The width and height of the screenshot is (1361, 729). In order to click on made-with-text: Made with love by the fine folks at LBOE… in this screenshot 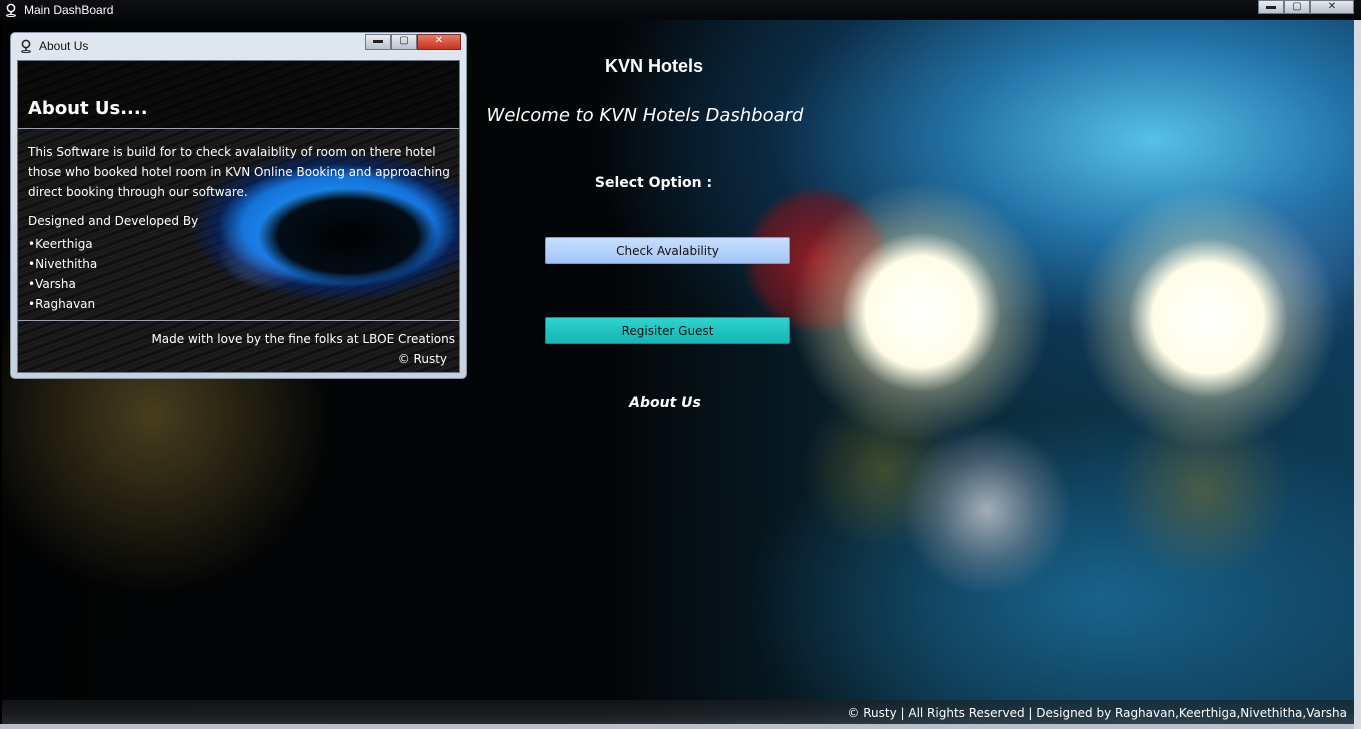, I will do `click(303, 339)`.